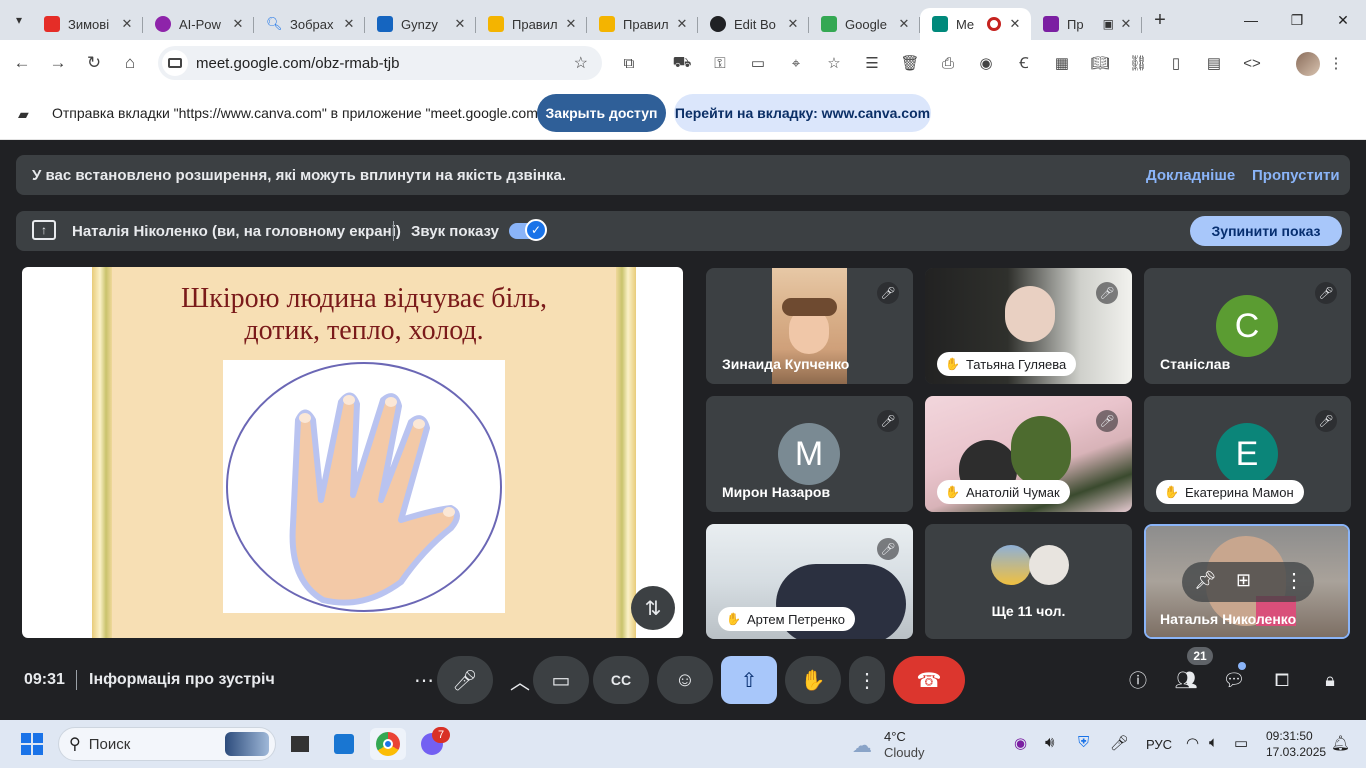 Image resolution: width=1366 pixels, height=768 pixels. I want to click on meeting-details-icon: ⓘ, so click(1138, 680).